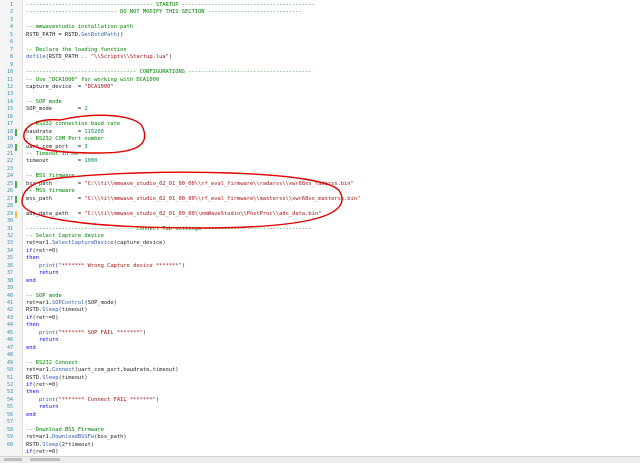  I want to click on code-text: timeout = 1000, so click(61, 161).